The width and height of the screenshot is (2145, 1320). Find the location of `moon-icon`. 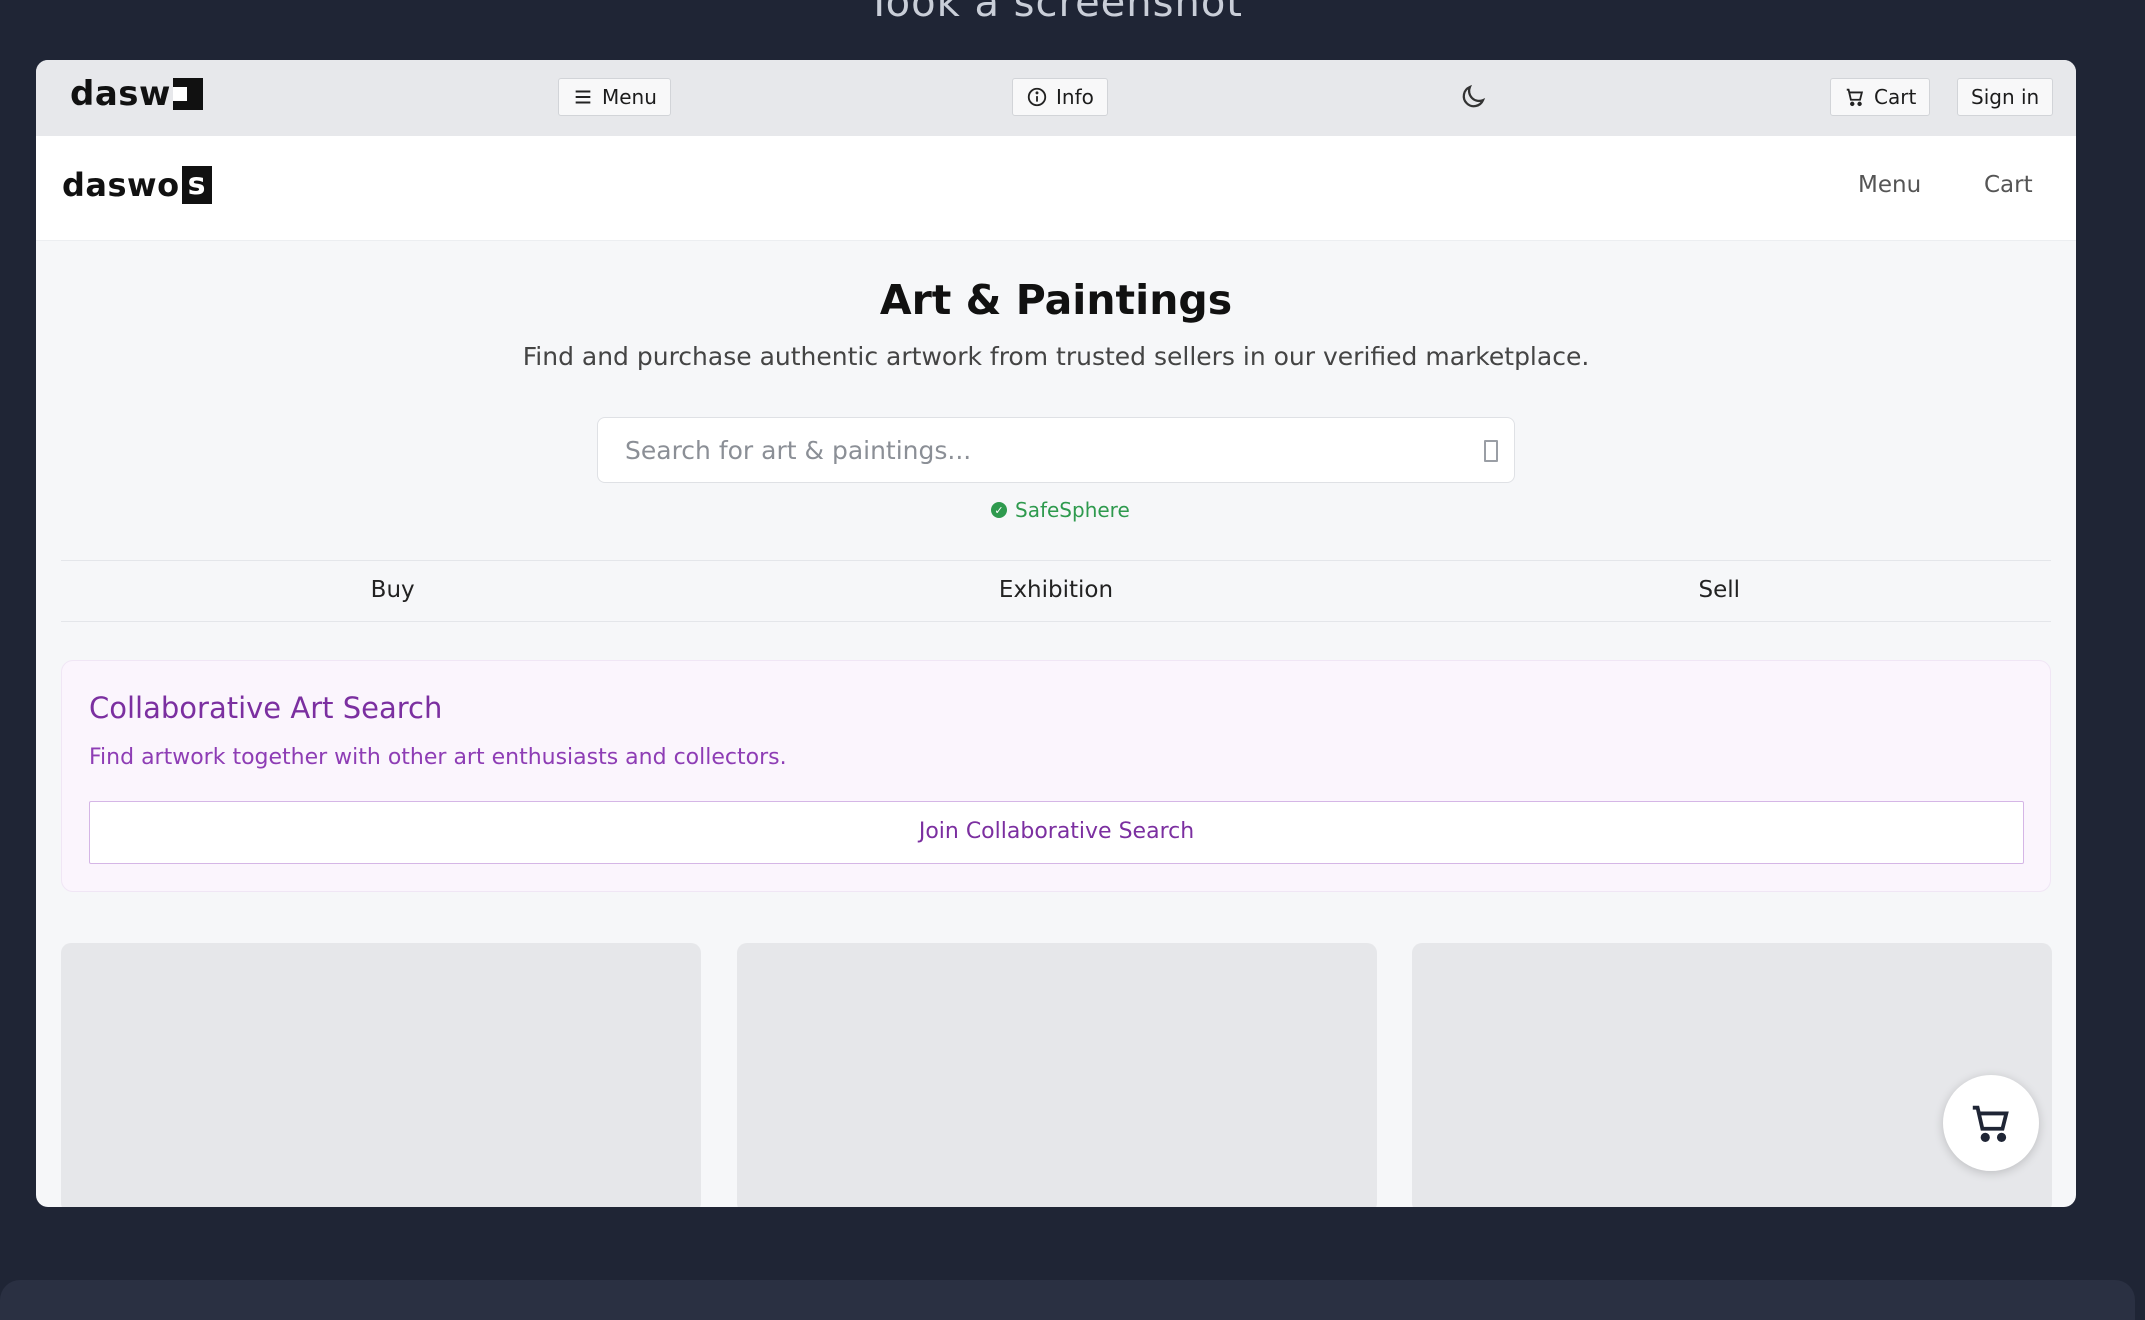

moon-icon is located at coordinates (1473, 97).